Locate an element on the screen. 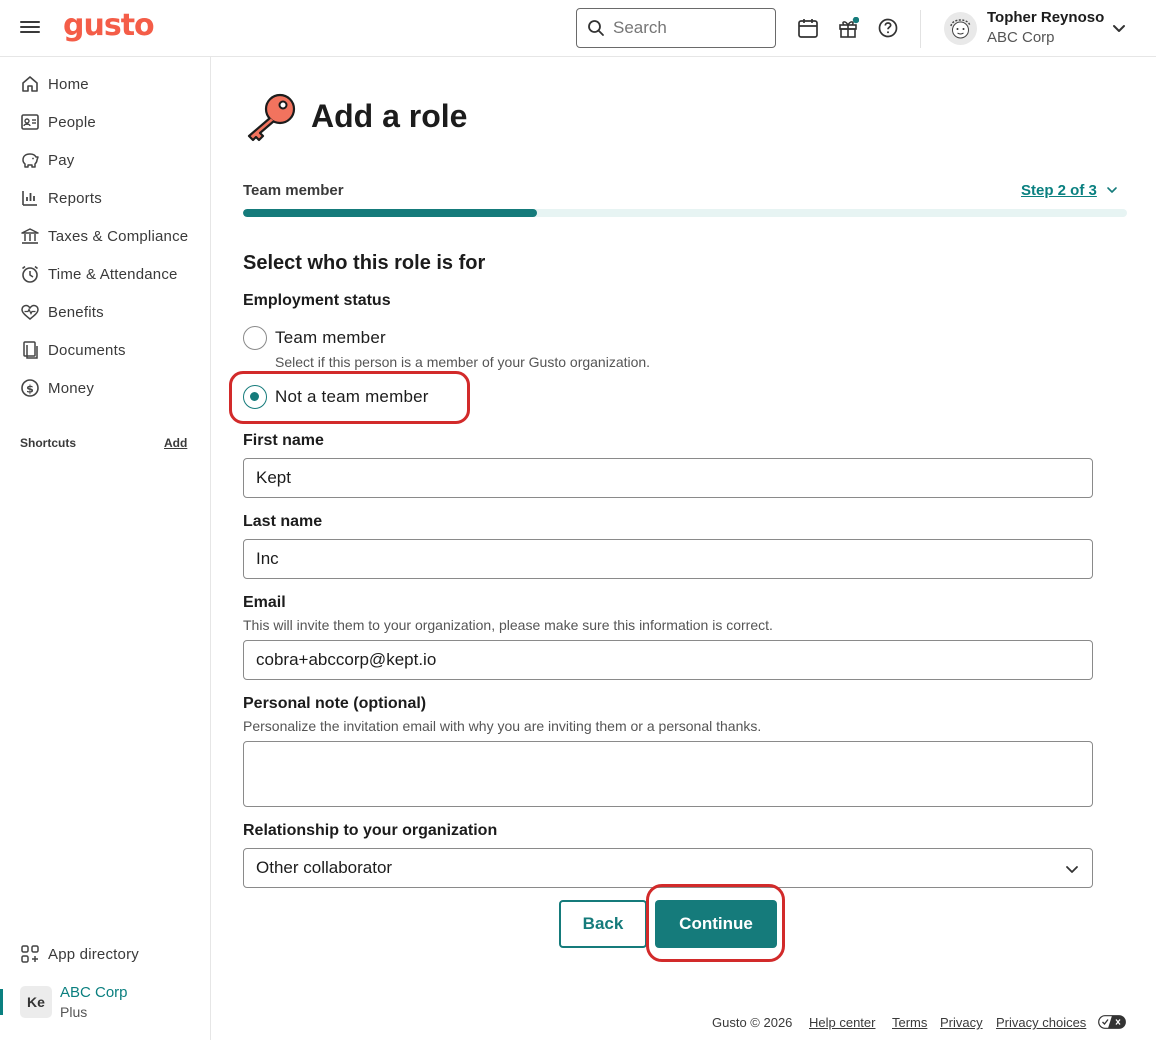 The image size is (1156, 1040). gusto-logo: gusto is located at coordinates (109, 25).